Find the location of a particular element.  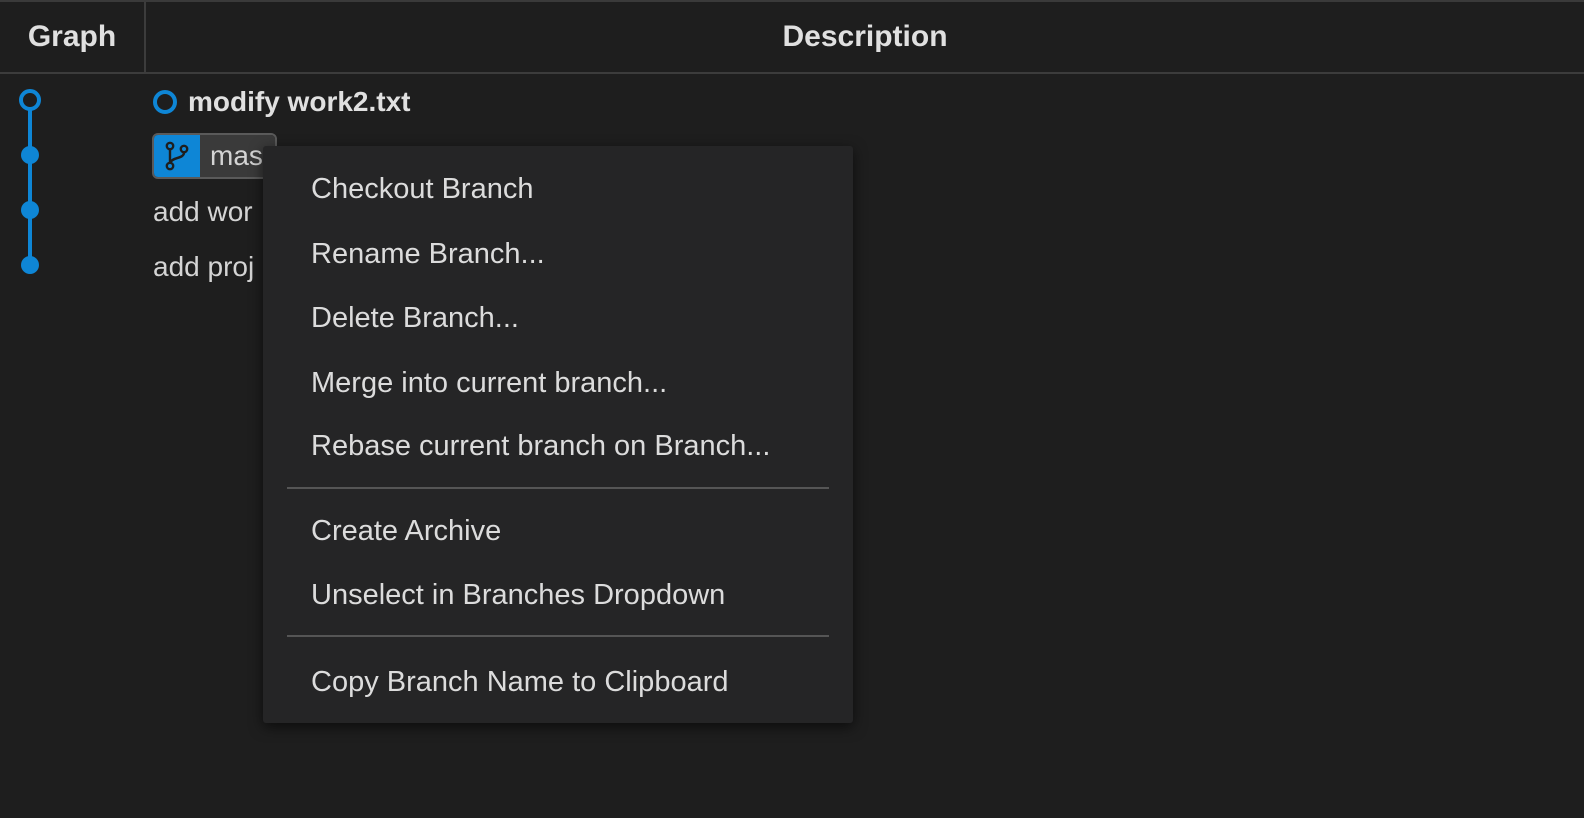

commit-graph is located at coordinates (30, 181).